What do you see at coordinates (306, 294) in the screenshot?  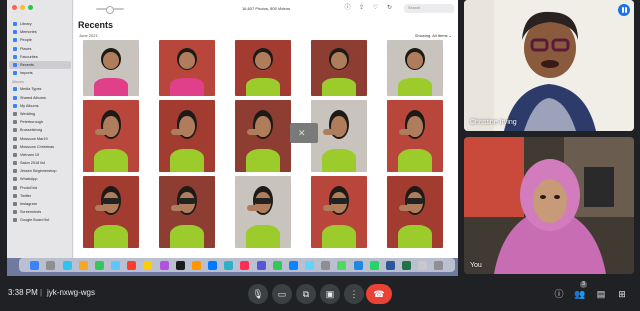 I see `captions-button: ⧉` at bounding box center [306, 294].